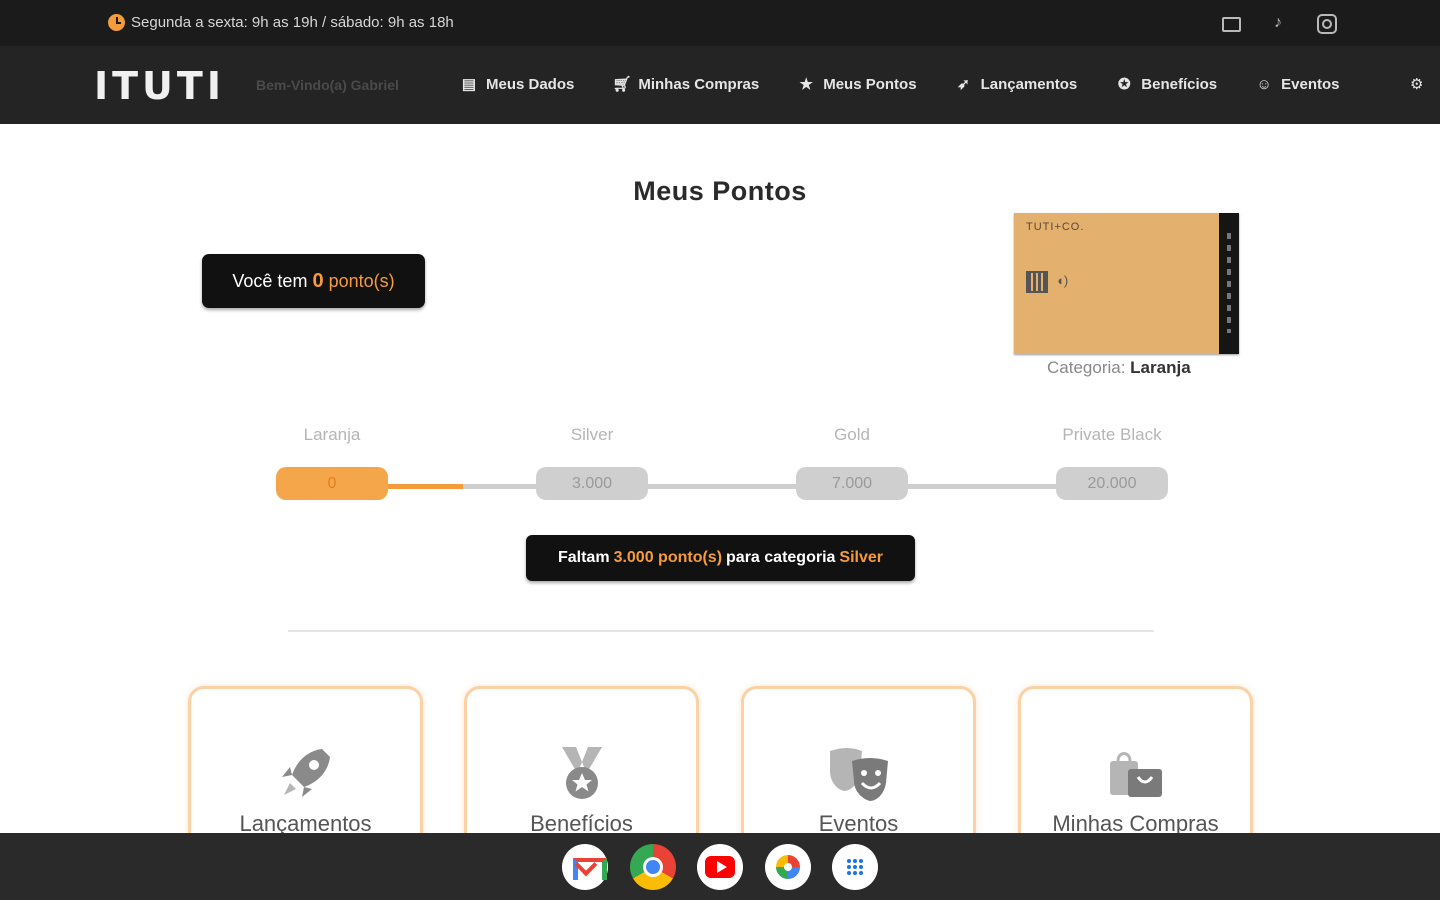 Image resolution: width=1440 pixels, height=900 pixels. Describe the element at coordinates (270, 280) in the screenshot. I see `points-prefix: Você tem` at that location.